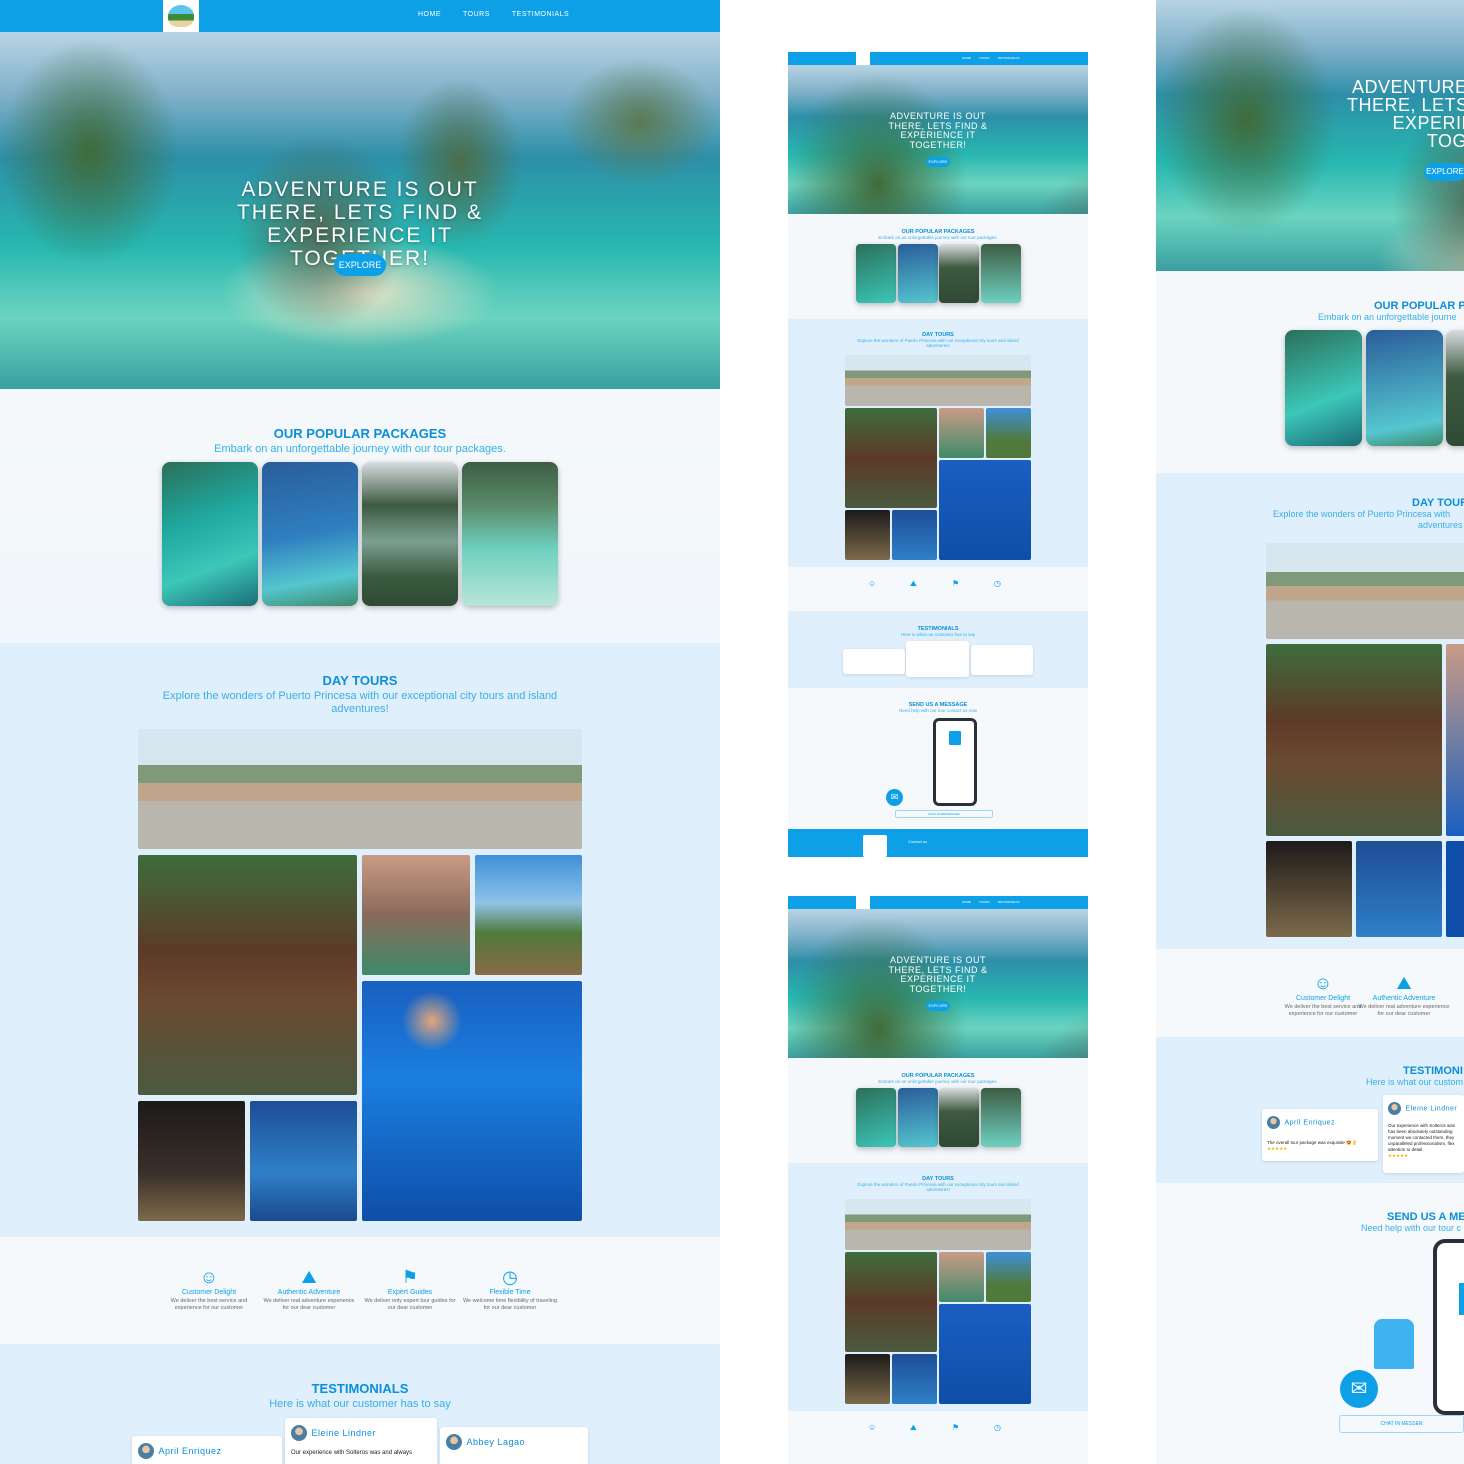  What do you see at coordinates (1359, 1389) in the screenshot?
I see `mail-icon: ✉` at bounding box center [1359, 1389].